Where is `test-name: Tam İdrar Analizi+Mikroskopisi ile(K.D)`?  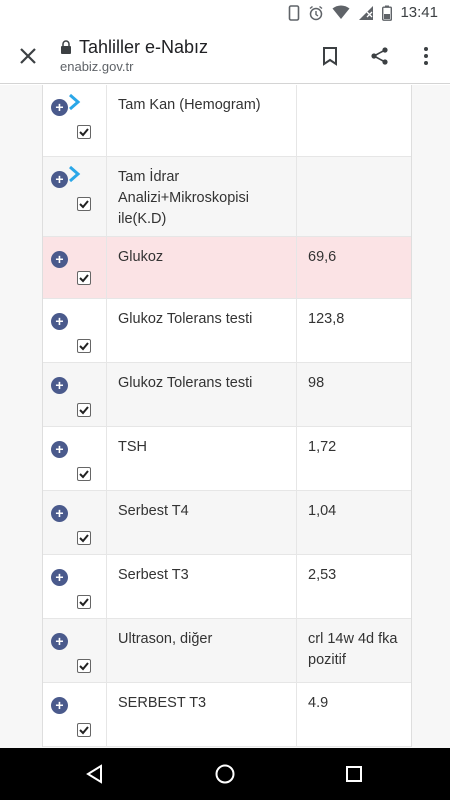
test-name: Tam İdrar Analizi+Mikroskopisi ile(K.D) is located at coordinates (202, 196).